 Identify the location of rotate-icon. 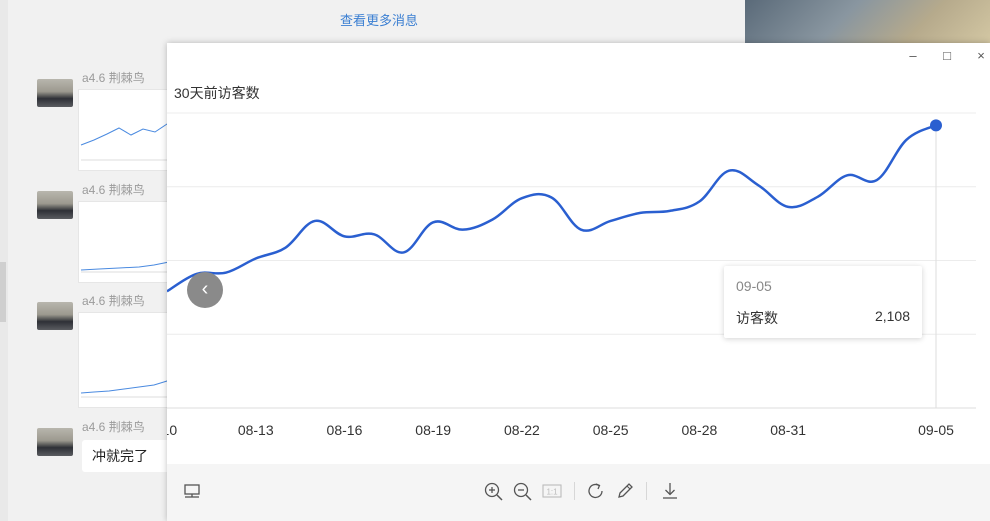
(596, 491).